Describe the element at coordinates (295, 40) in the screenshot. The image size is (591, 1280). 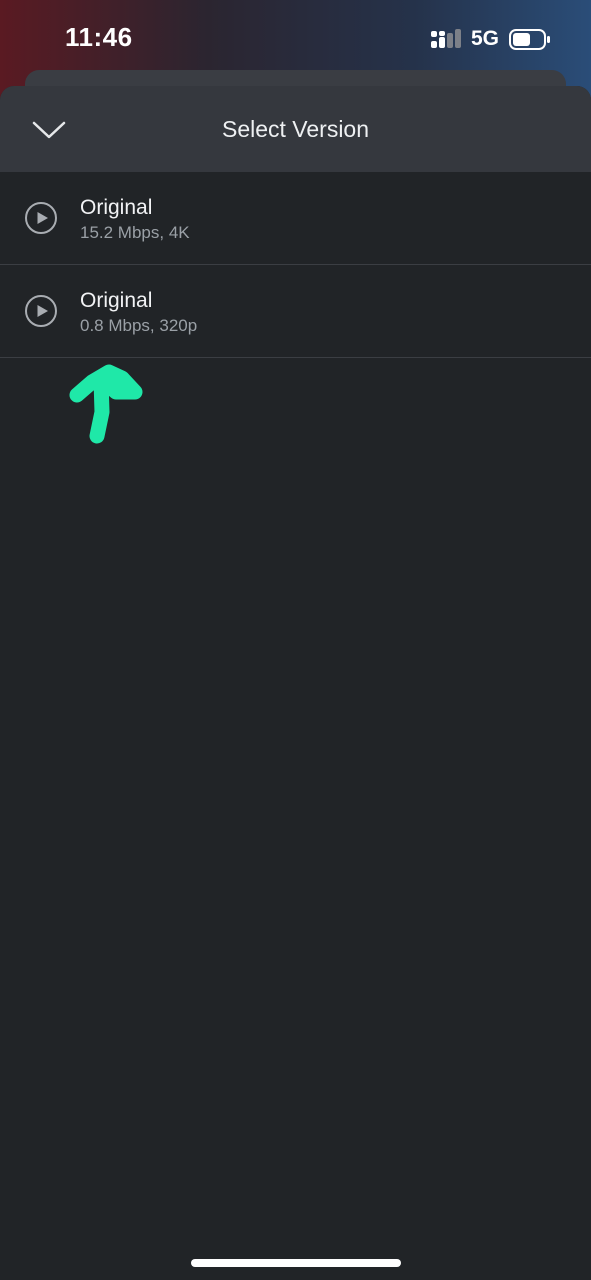
I see `status-bar: 11:46 5G` at that location.